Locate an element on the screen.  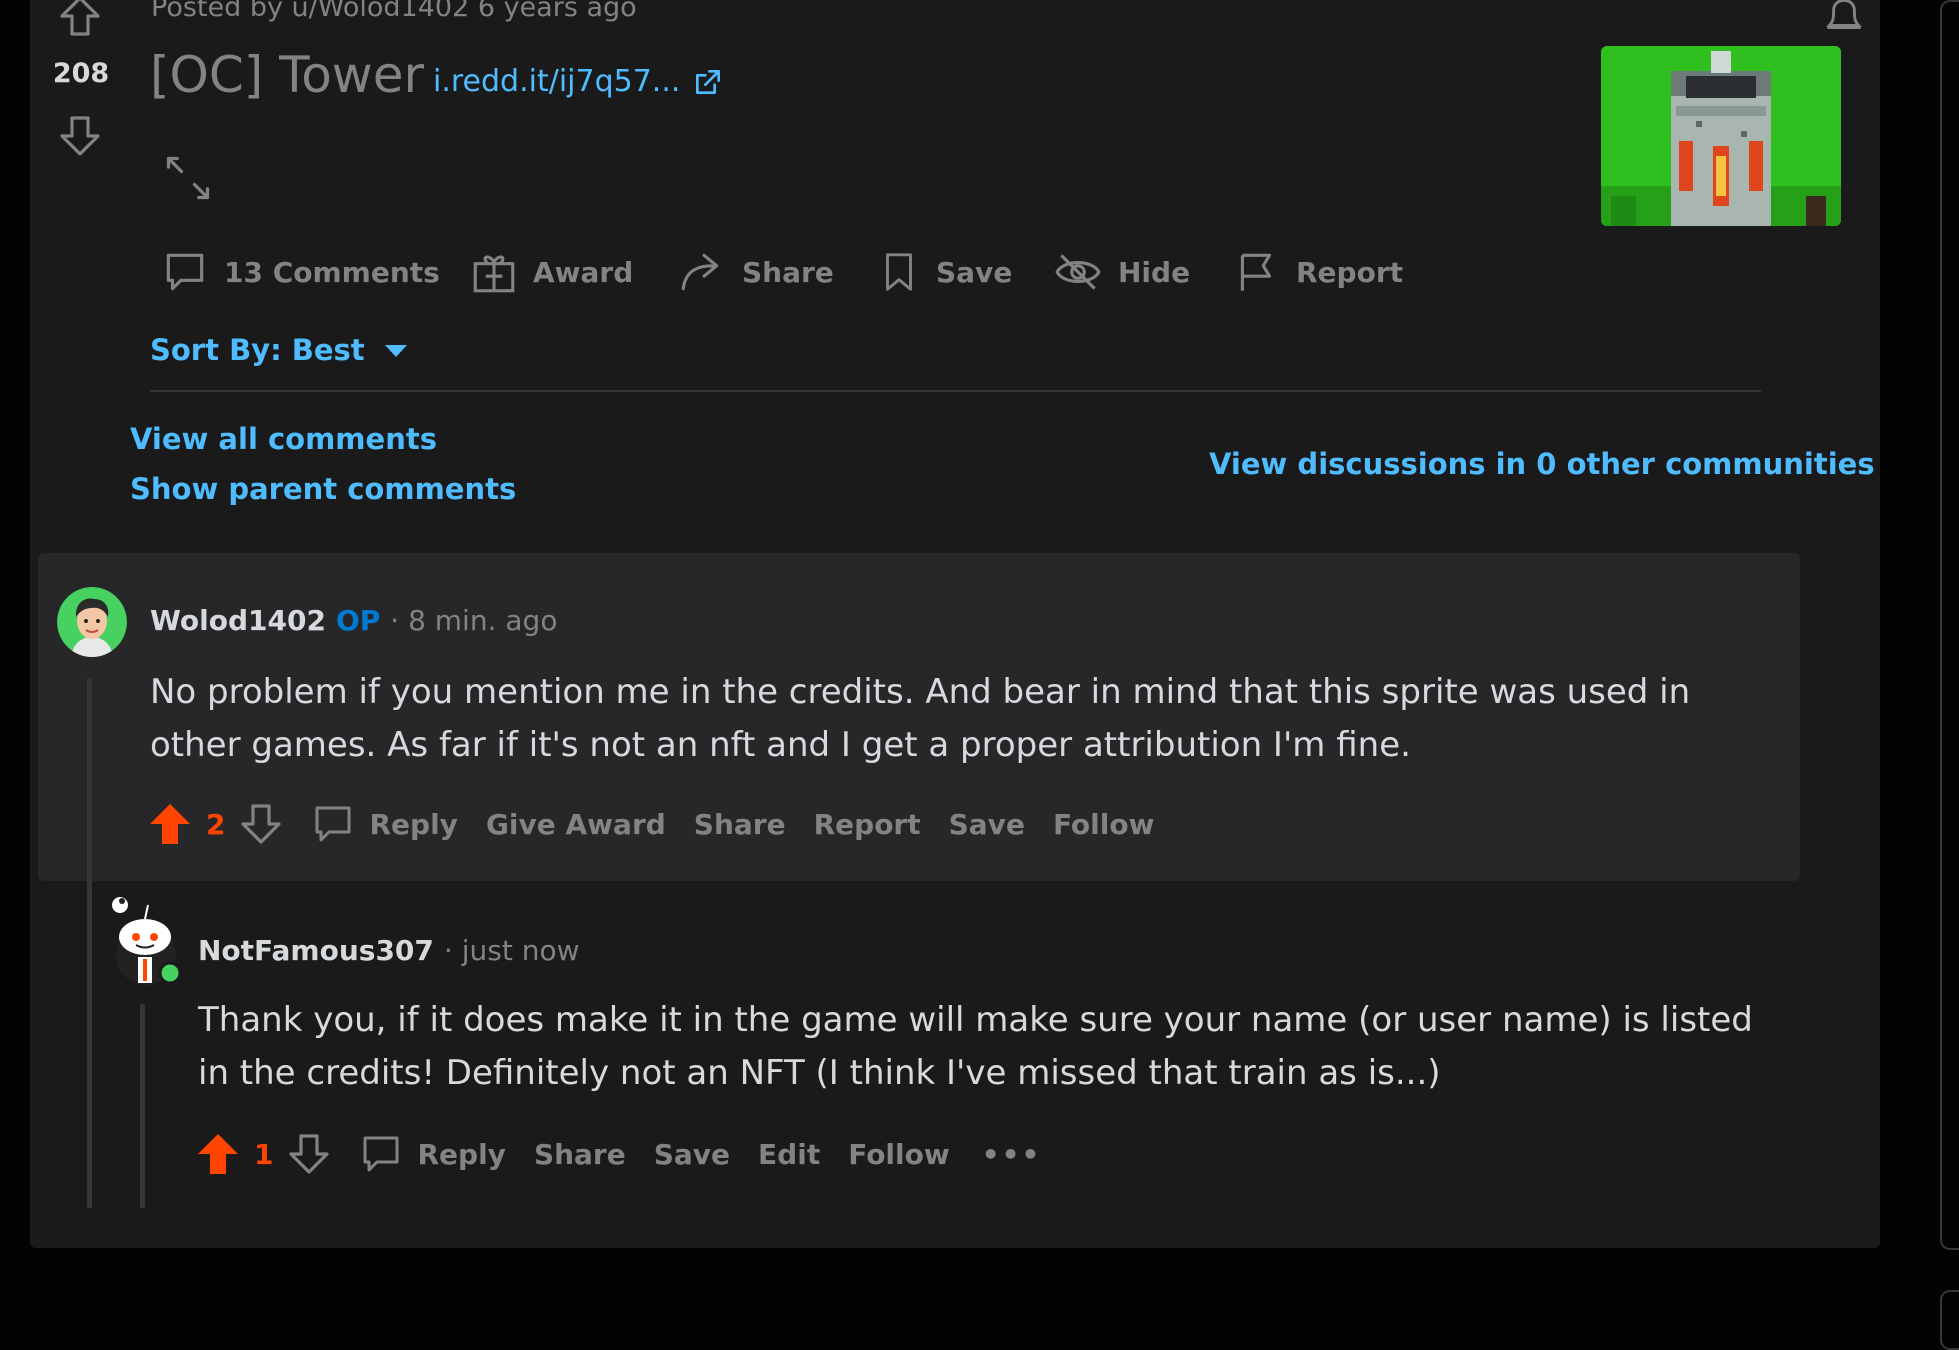
hide-button: Hide is located at coordinates (1121, 272).